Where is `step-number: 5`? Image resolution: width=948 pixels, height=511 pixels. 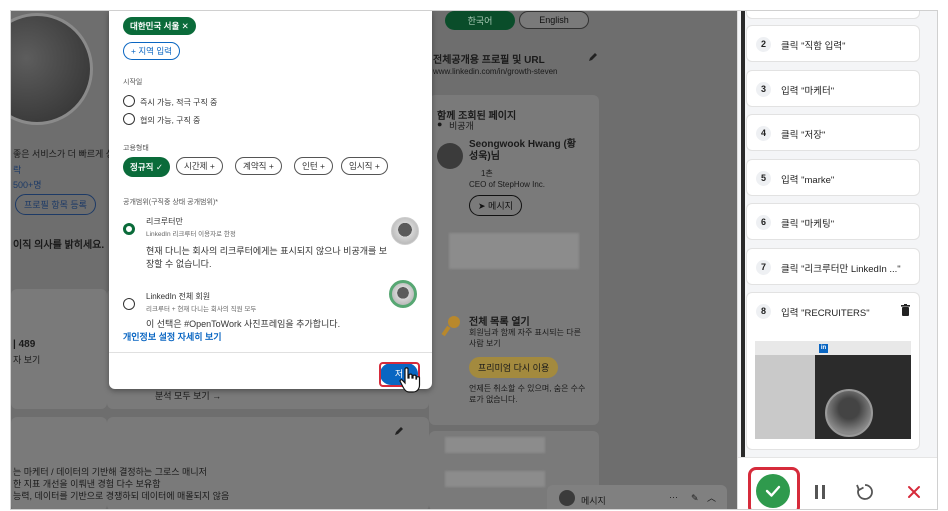
step-number: 5 is located at coordinates (763, 178).